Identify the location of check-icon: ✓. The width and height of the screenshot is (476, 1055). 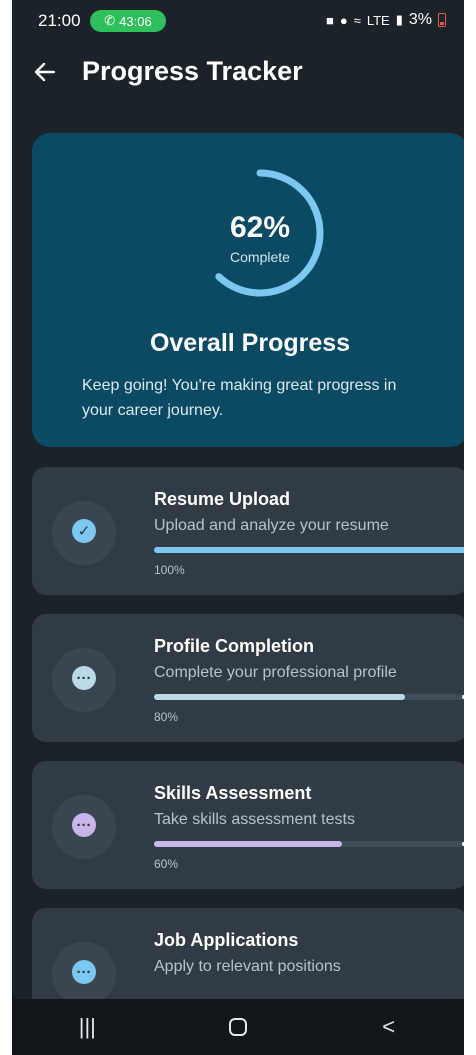
(84, 531).